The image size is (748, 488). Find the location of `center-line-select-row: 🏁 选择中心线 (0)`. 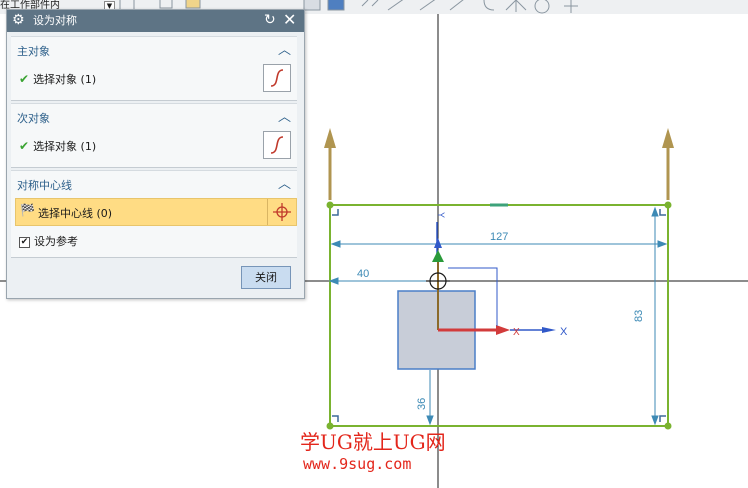

center-line-select-row: 🏁 选择中心线 (0) is located at coordinates (156, 212).